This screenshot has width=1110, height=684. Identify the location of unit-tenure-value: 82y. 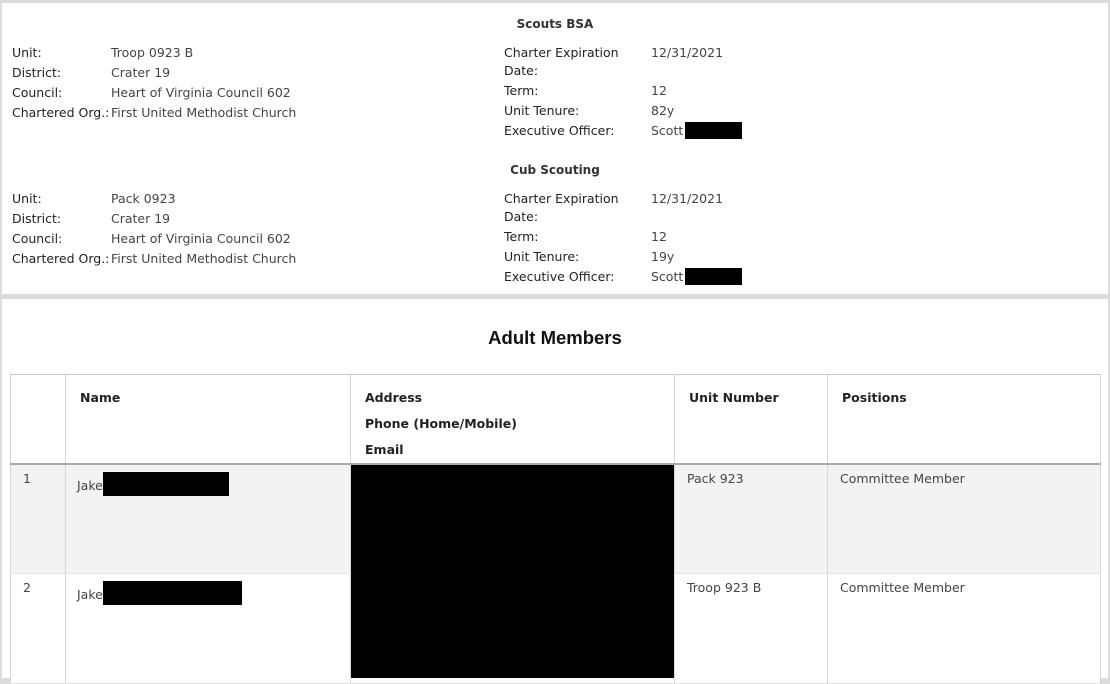
(663, 110).